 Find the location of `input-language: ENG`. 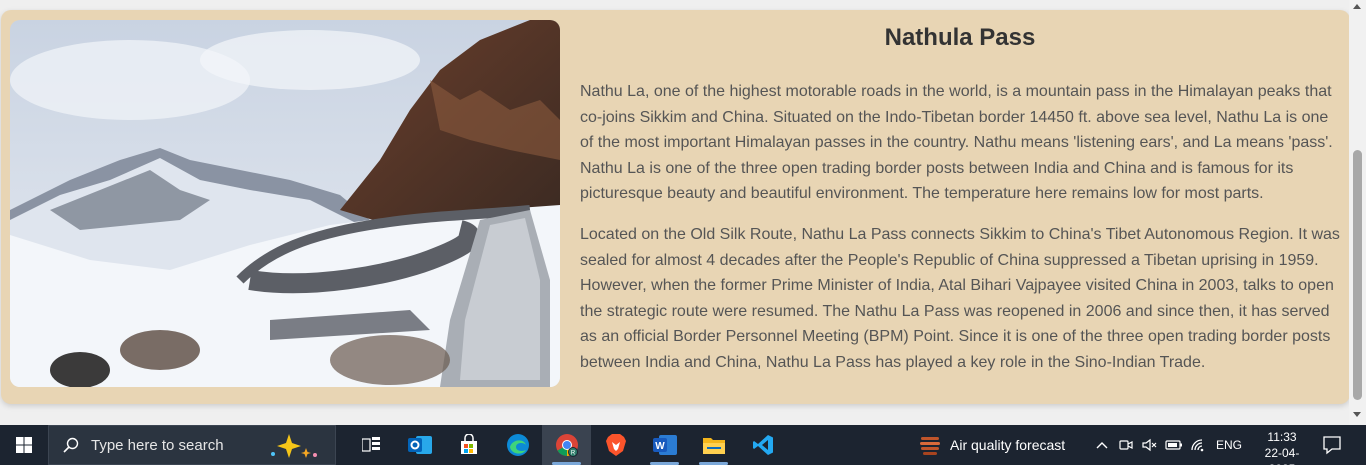

input-language: ENG is located at coordinates (1229, 445).